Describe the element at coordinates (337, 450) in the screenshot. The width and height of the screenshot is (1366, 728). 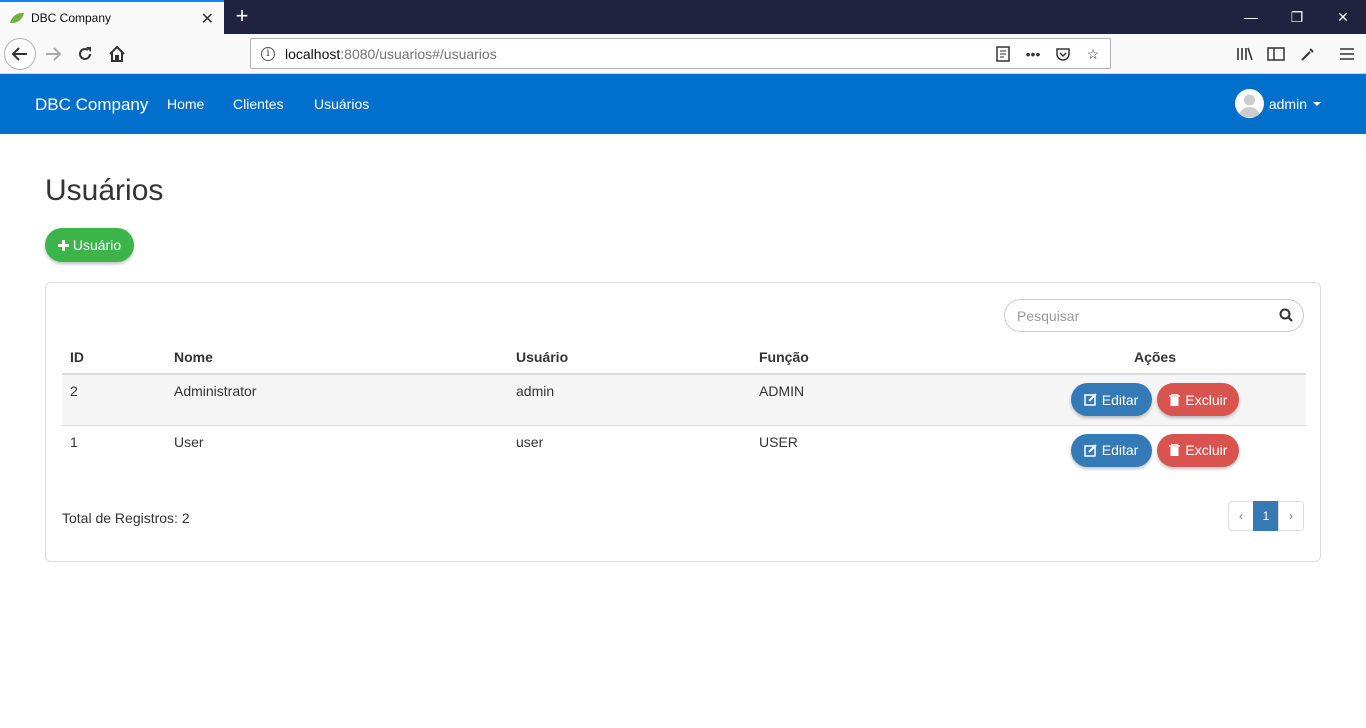
I see `cell-nome: User` at that location.